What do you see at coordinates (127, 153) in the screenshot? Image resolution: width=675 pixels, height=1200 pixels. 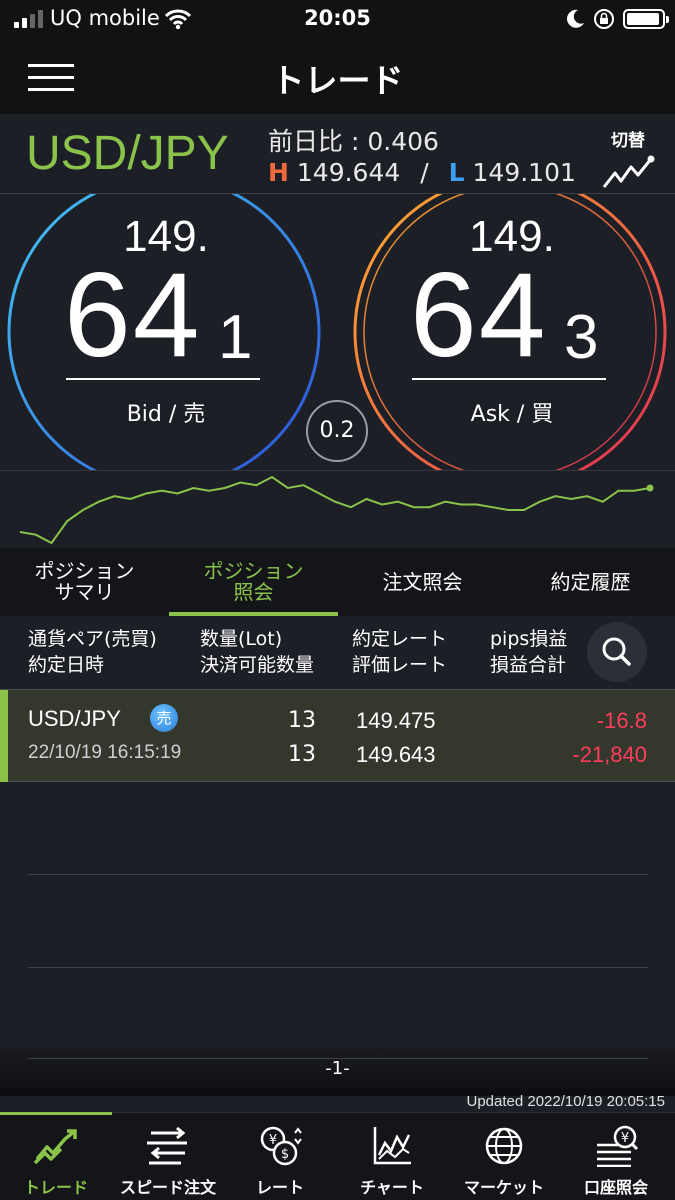 I see `currency-pair-name: USD/JPY` at bounding box center [127, 153].